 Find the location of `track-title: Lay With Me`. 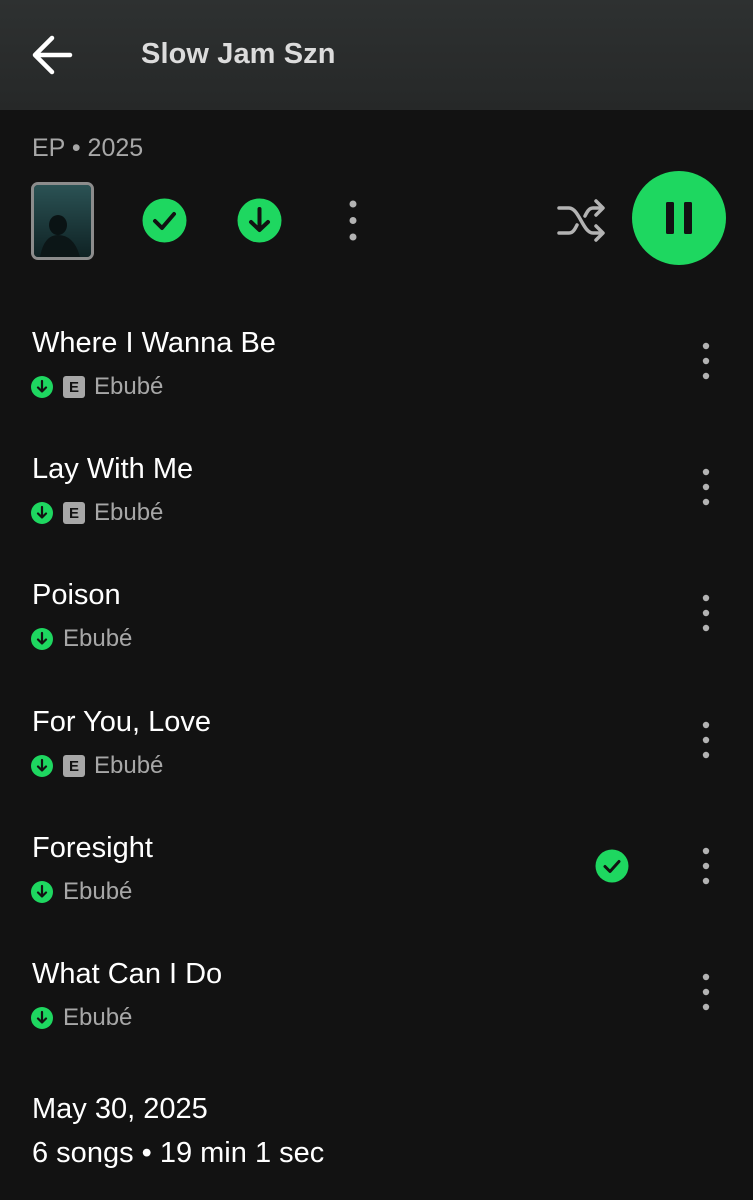

track-title: Lay With Me is located at coordinates (113, 469).